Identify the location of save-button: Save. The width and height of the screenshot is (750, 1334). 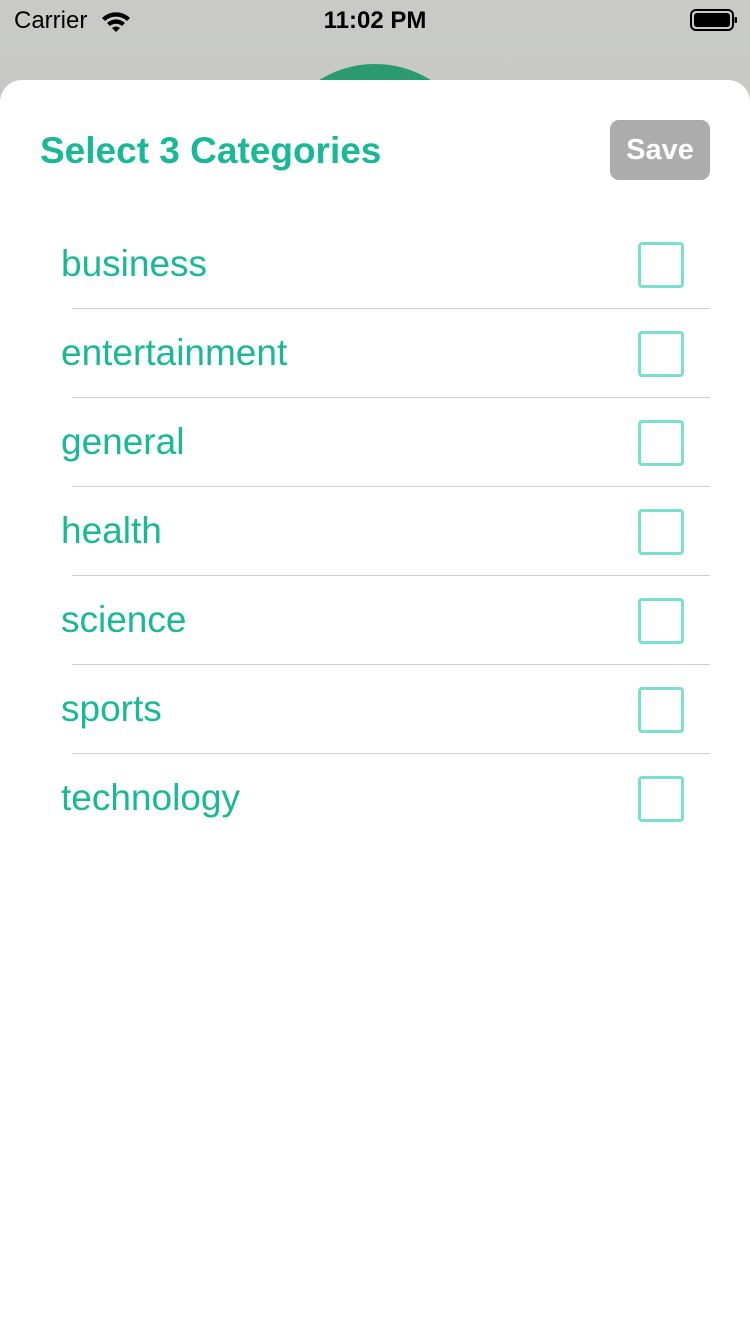
(660, 150).